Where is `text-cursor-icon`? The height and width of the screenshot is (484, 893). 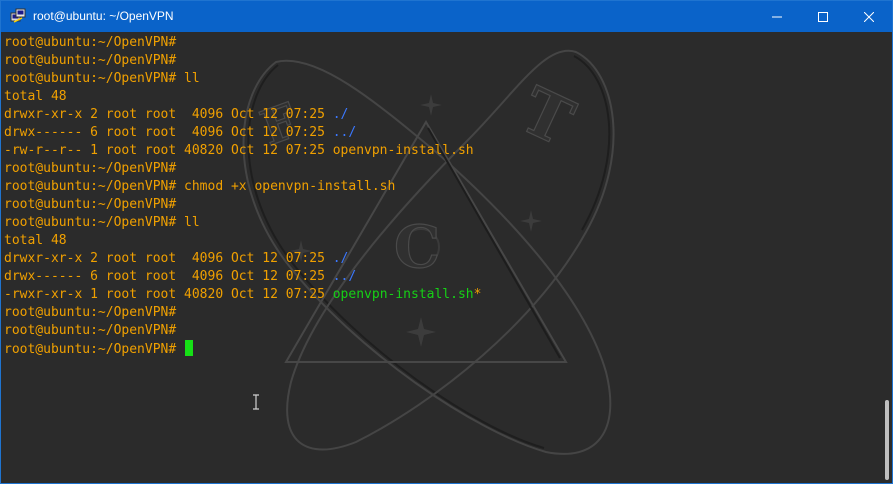 text-cursor-icon is located at coordinates (256, 402).